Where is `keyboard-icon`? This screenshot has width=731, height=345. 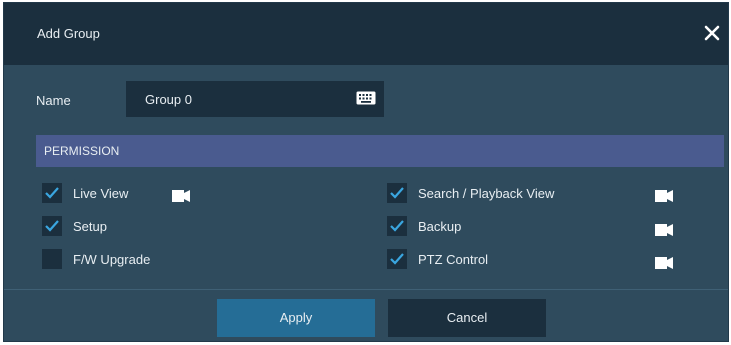
keyboard-icon is located at coordinates (366, 98).